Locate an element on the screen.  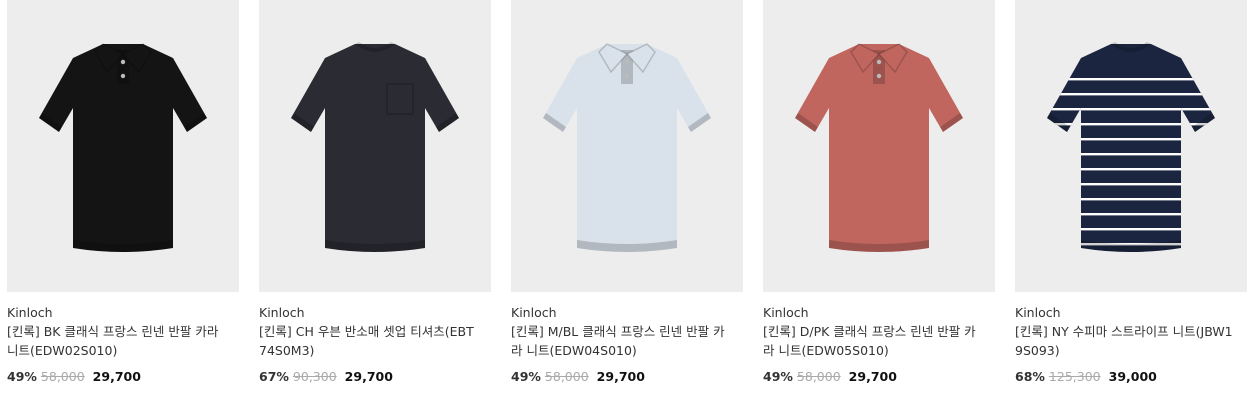
price-row: 68% 125,300 39,000 is located at coordinates (1086, 376).